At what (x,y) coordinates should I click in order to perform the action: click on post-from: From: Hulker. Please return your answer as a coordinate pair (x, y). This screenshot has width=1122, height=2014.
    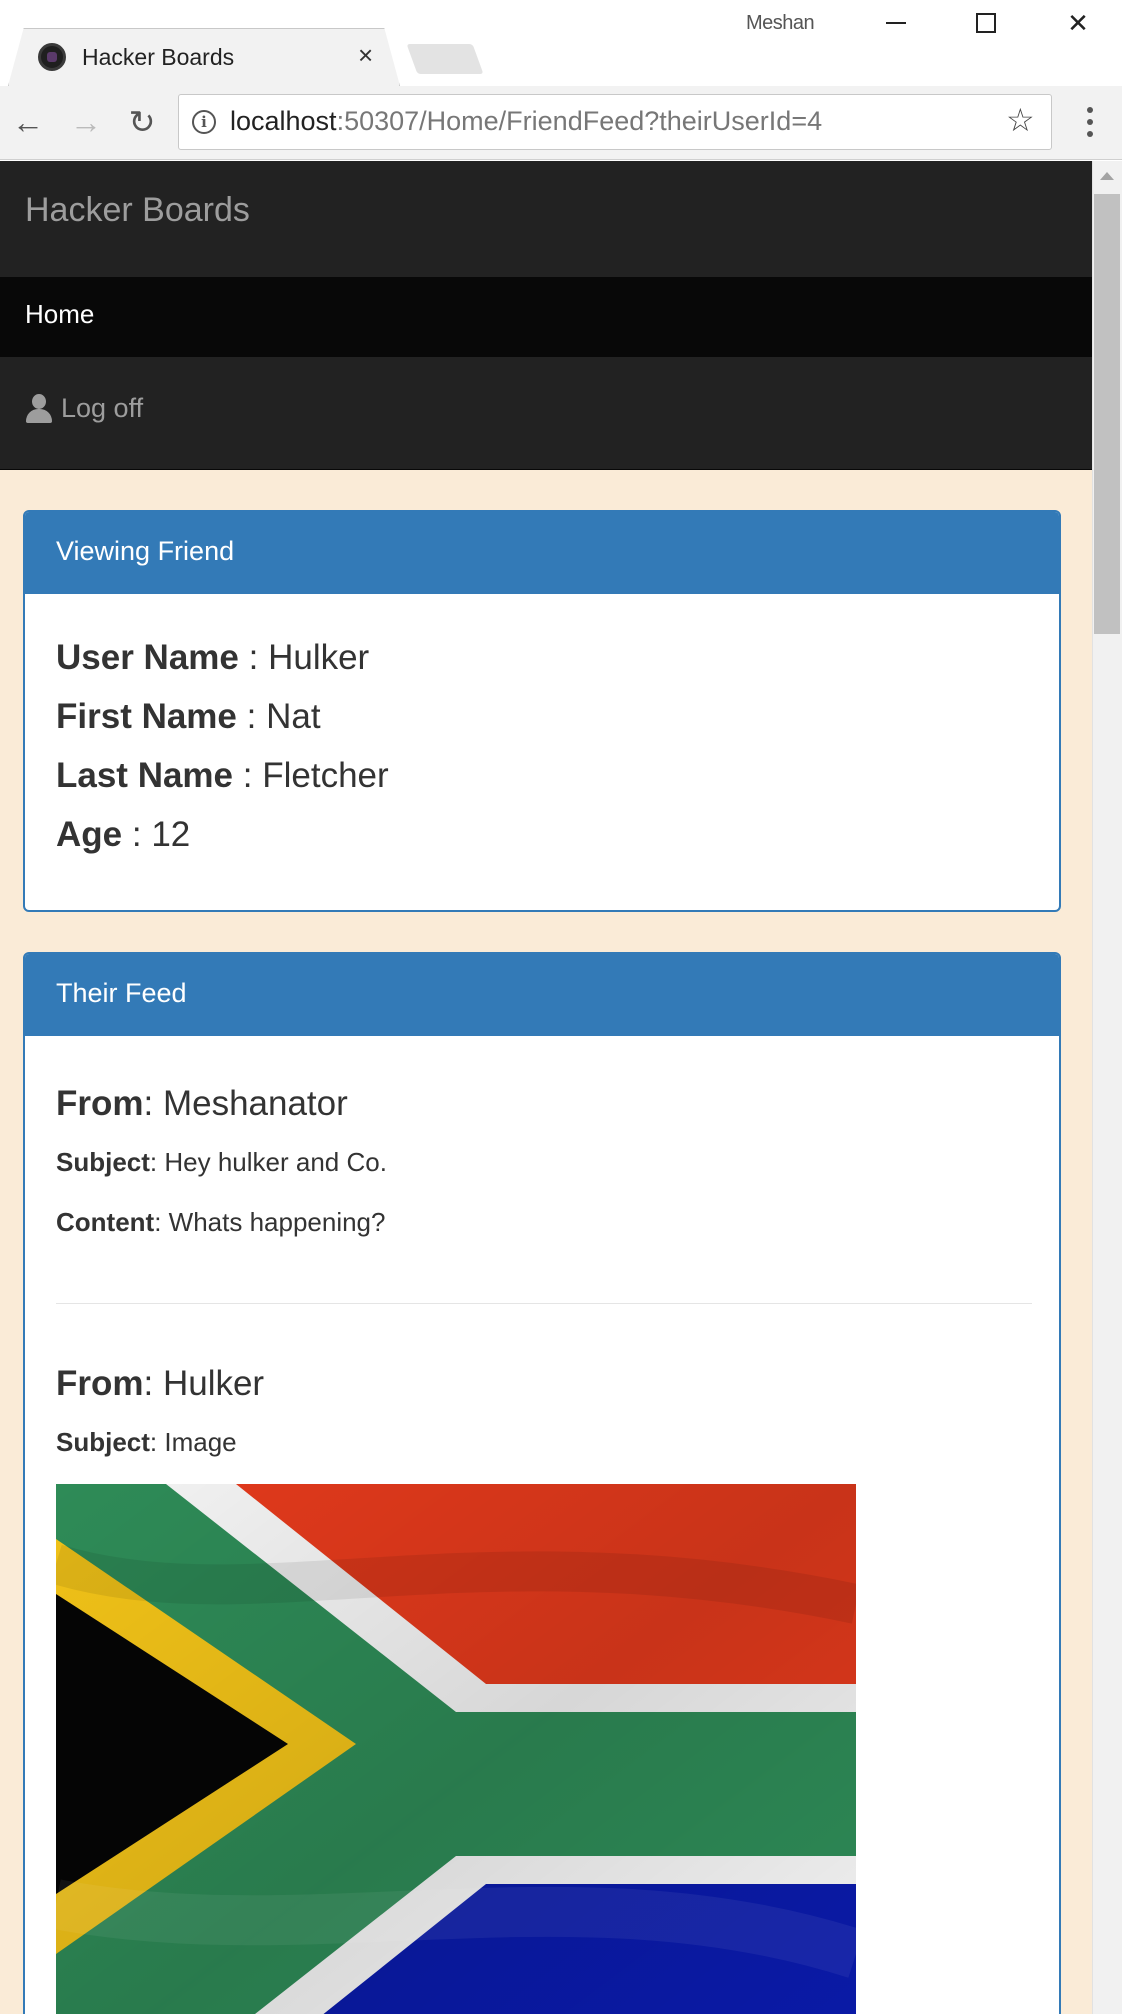
    Looking at the image, I should click on (160, 1383).